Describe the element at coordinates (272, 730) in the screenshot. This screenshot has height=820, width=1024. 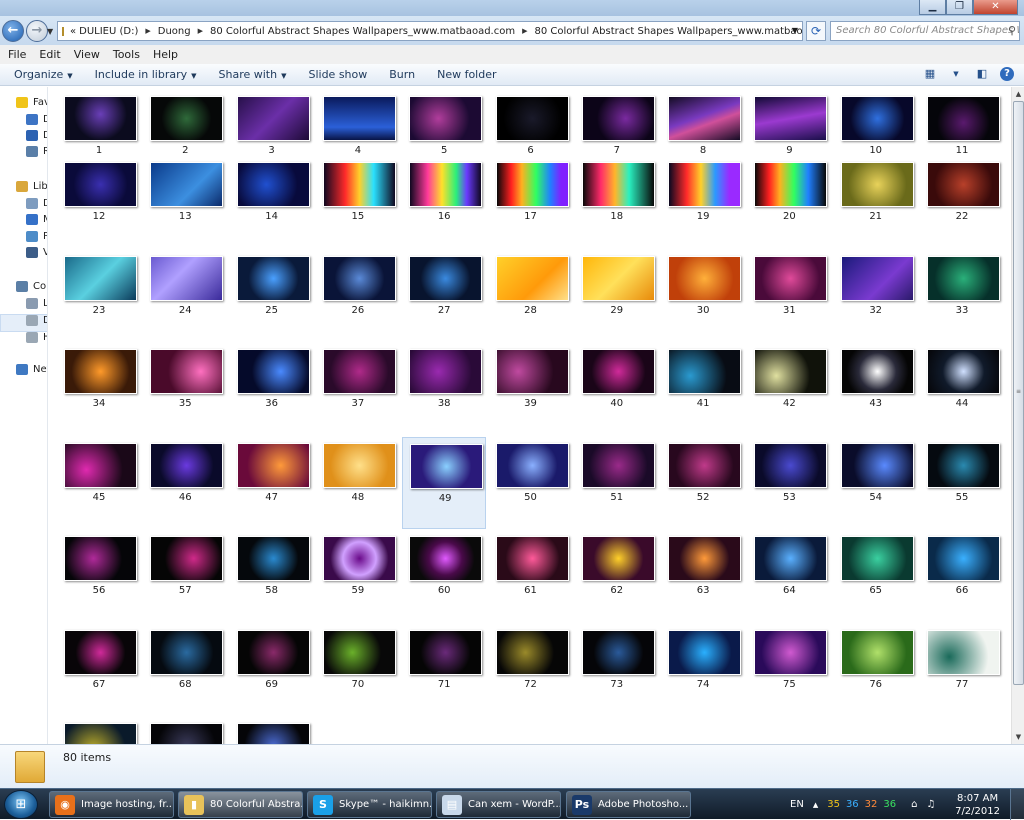
I see `file-item: 80` at that location.